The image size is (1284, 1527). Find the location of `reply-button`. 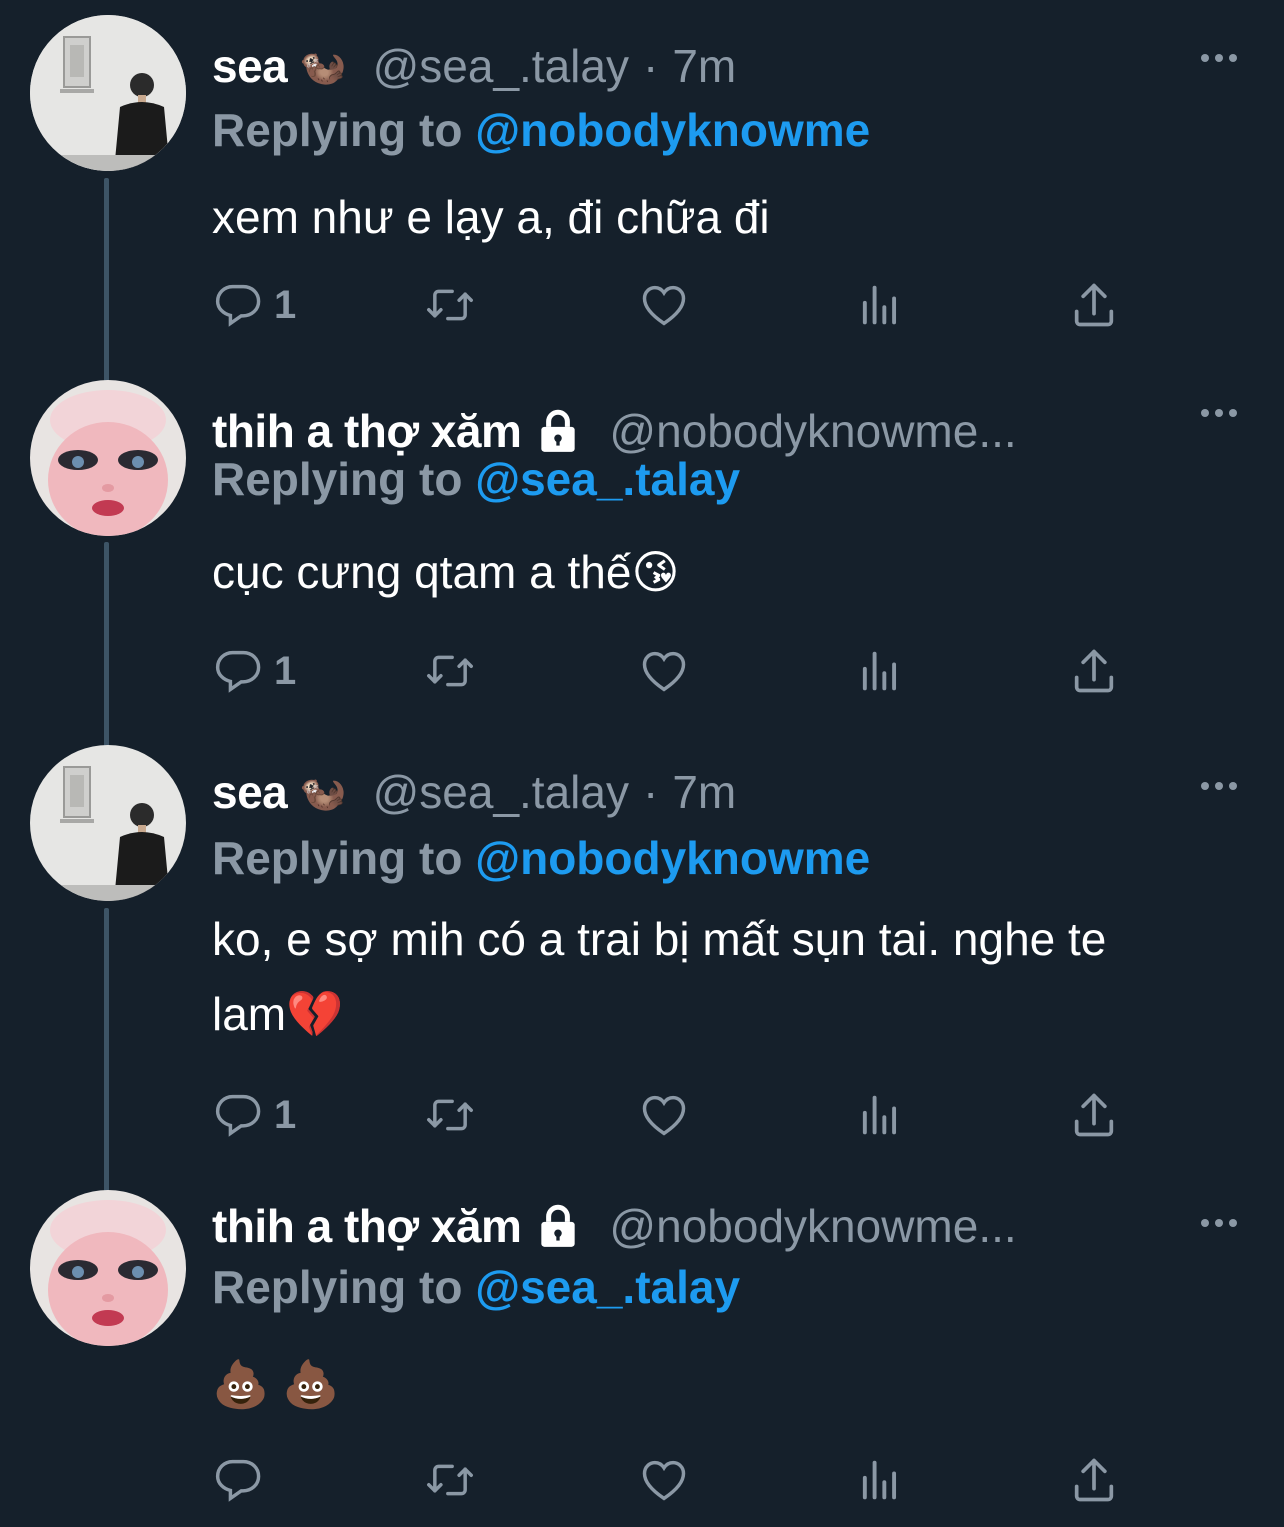

reply-button is located at coordinates (243, 1480).